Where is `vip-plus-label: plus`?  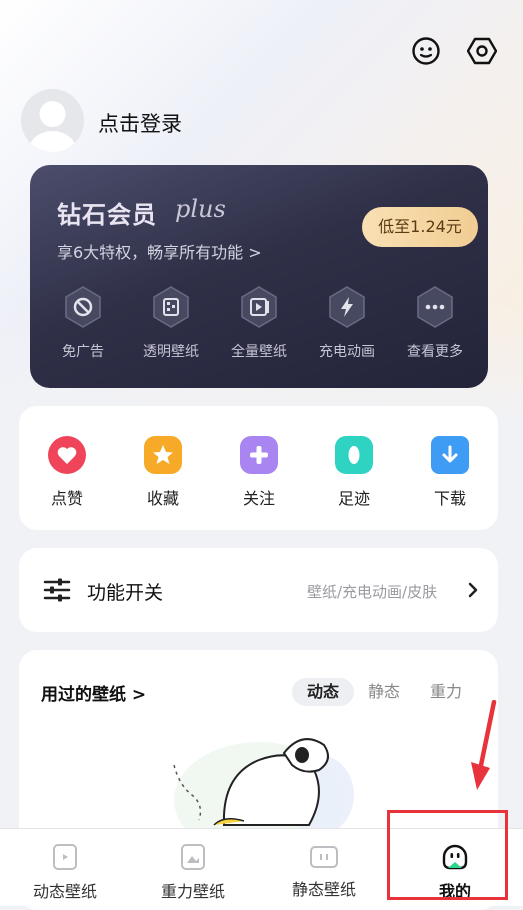 vip-plus-label: plus is located at coordinates (200, 209).